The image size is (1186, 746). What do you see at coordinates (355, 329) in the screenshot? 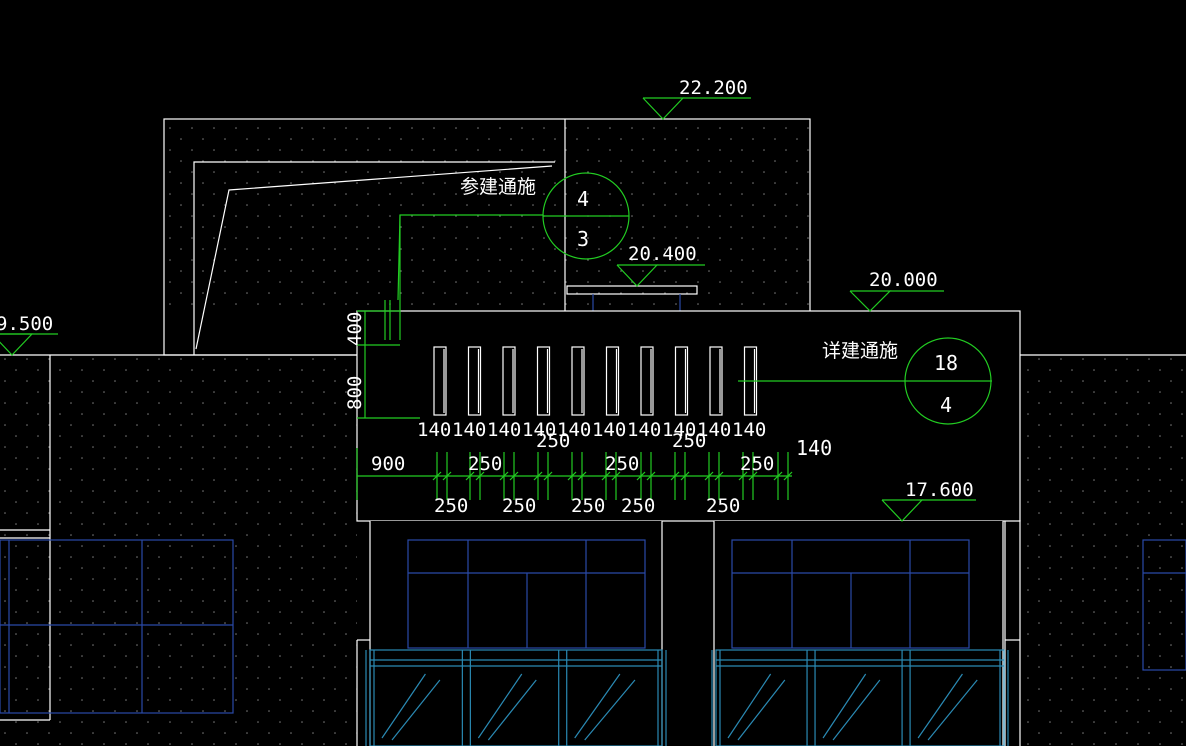
I see `dim-400: 400` at bounding box center [355, 329].